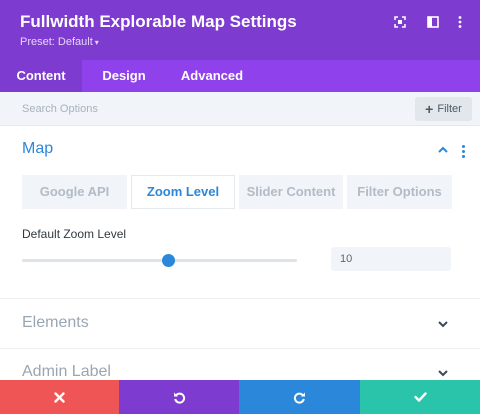 The height and width of the screenshot is (414, 480). I want to click on search-bar: + Filter, so click(240, 109).